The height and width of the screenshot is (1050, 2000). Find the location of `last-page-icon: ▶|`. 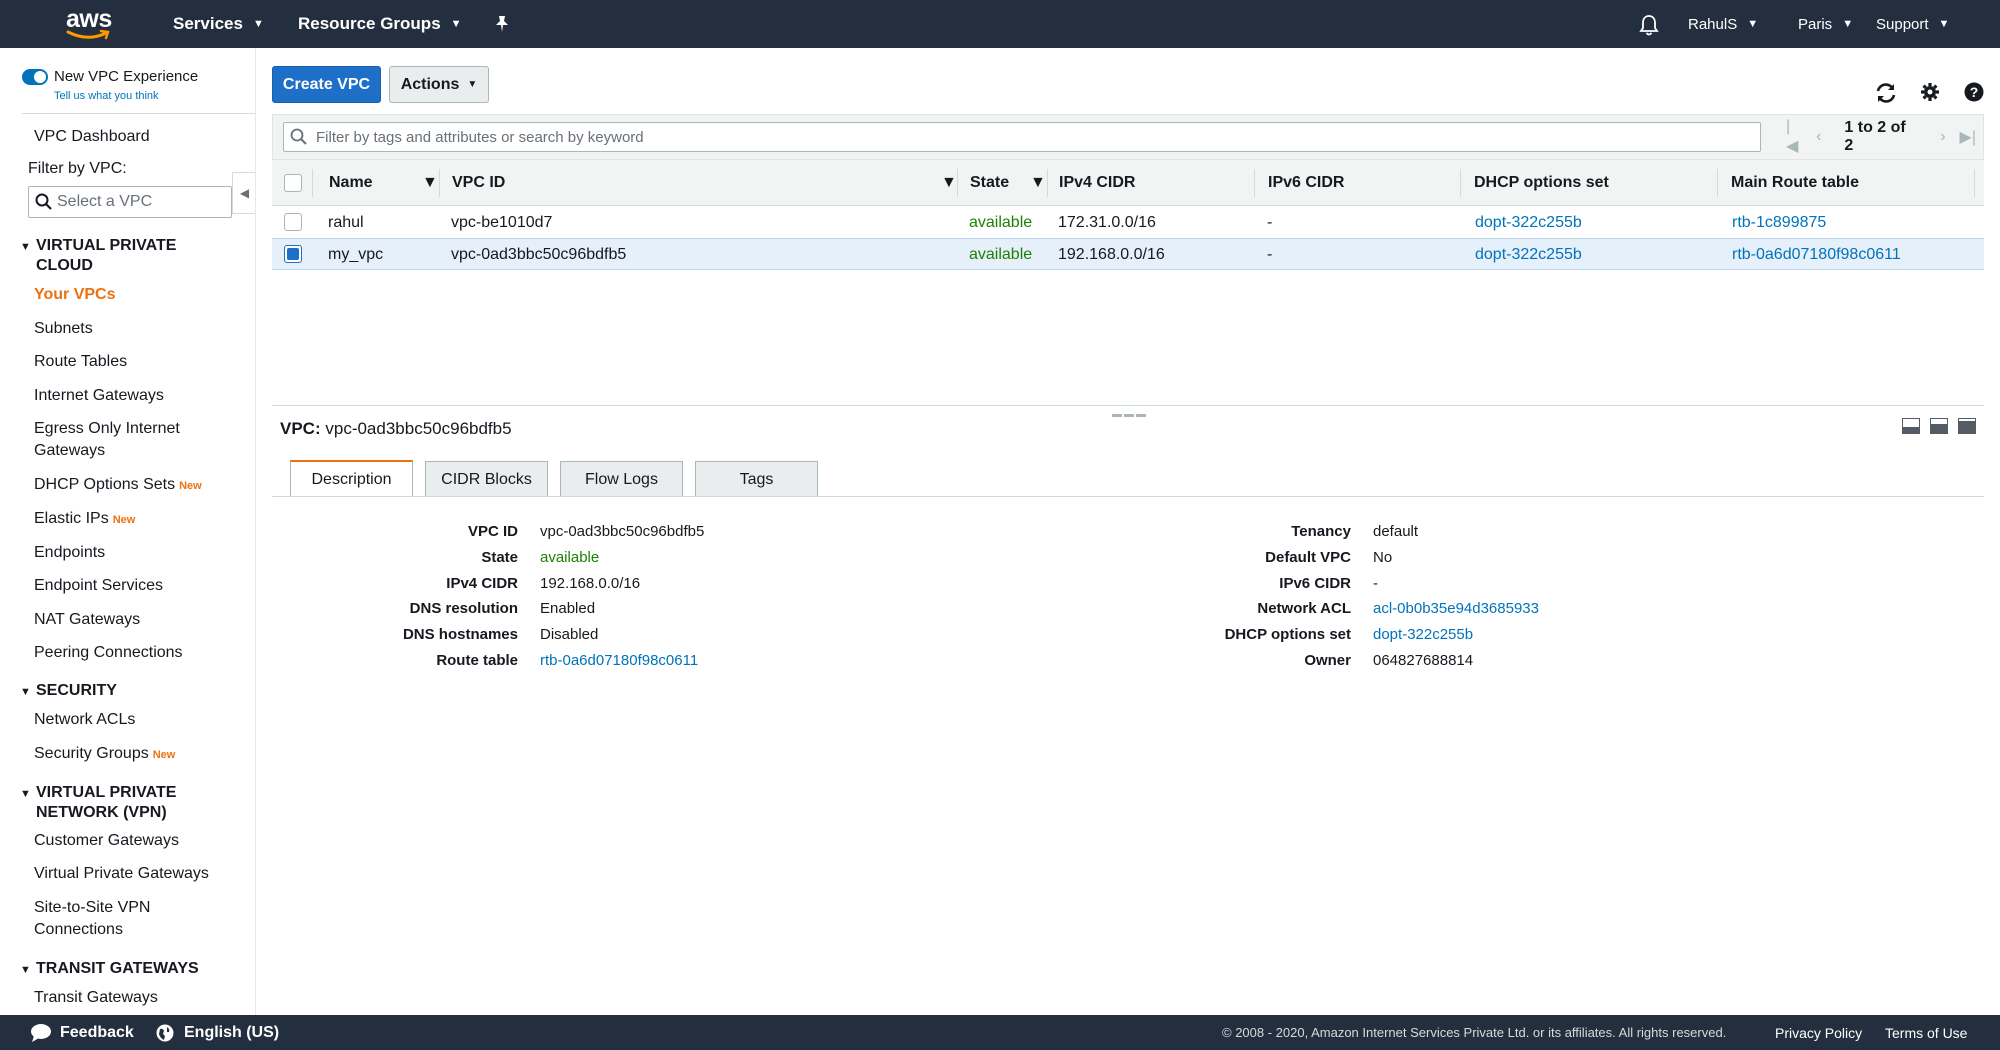

last-page-icon: ▶| is located at coordinates (1968, 137).